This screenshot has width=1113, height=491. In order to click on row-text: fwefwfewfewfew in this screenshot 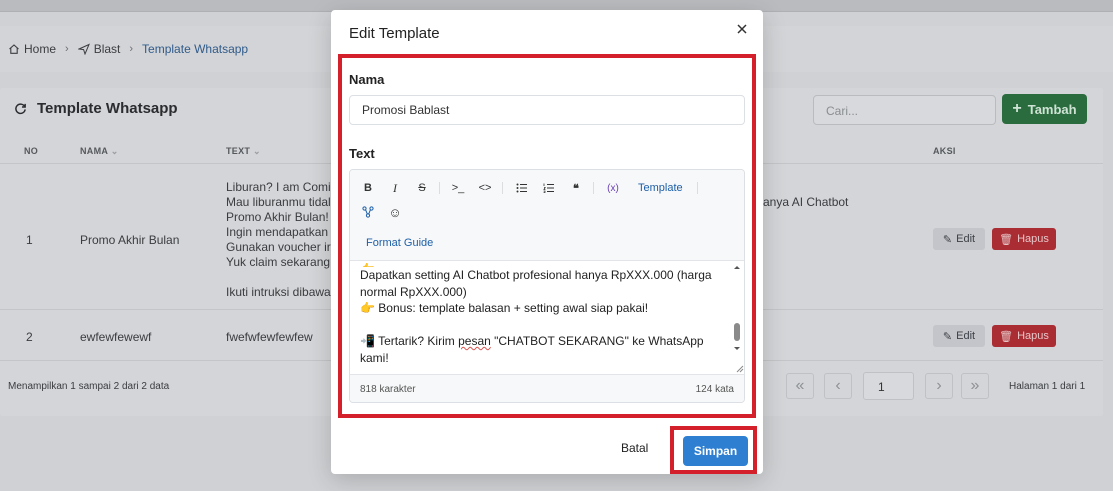, I will do `click(269, 337)`.